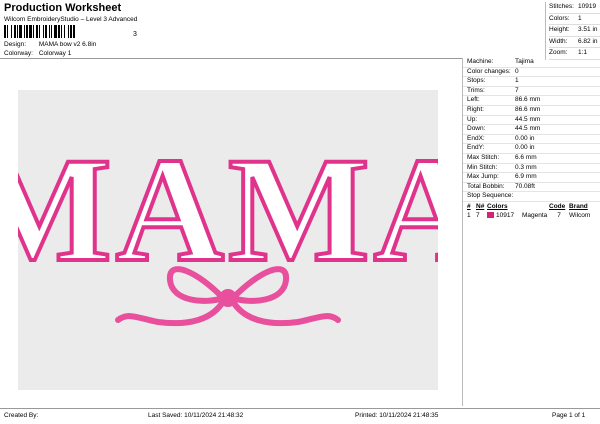 The width and height of the screenshot is (600, 424). What do you see at coordinates (535, 215) in the screenshot?
I see `seq-color-name: Magenta` at bounding box center [535, 215].